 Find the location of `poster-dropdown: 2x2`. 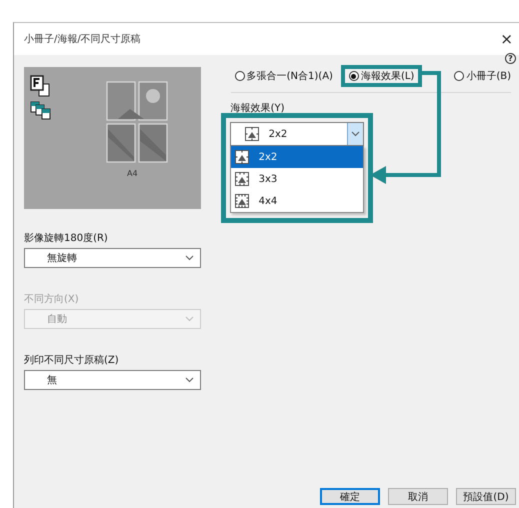

poster-dropdown: 2x2 is located at coordinates (297, 134).